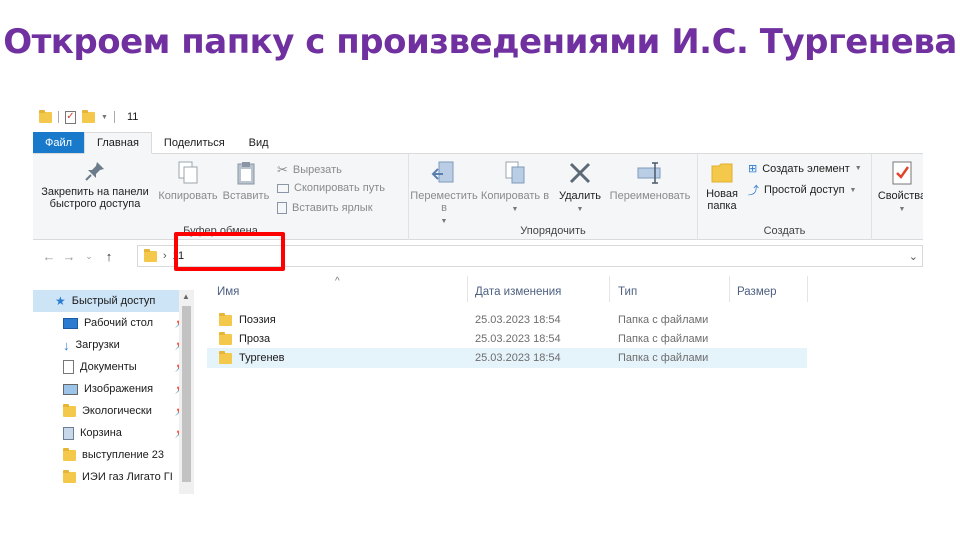 This screenshot has width=960, height=540. I want to click on chevron-down-icon: ⌄, so click(913, 256).